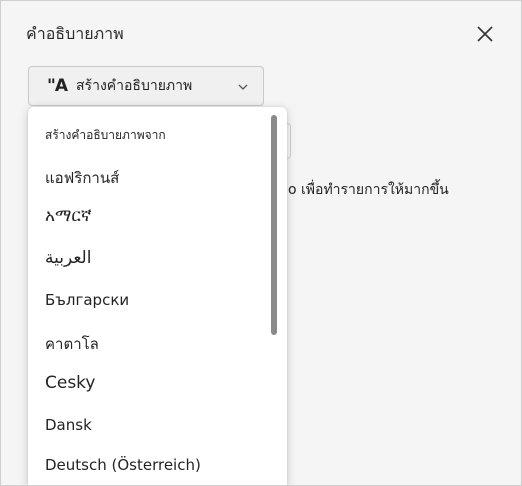  Describe the element at coordinates (75, 33) in the screenshot. I see `pane-title: คำอธิบายภาพ` at that location.